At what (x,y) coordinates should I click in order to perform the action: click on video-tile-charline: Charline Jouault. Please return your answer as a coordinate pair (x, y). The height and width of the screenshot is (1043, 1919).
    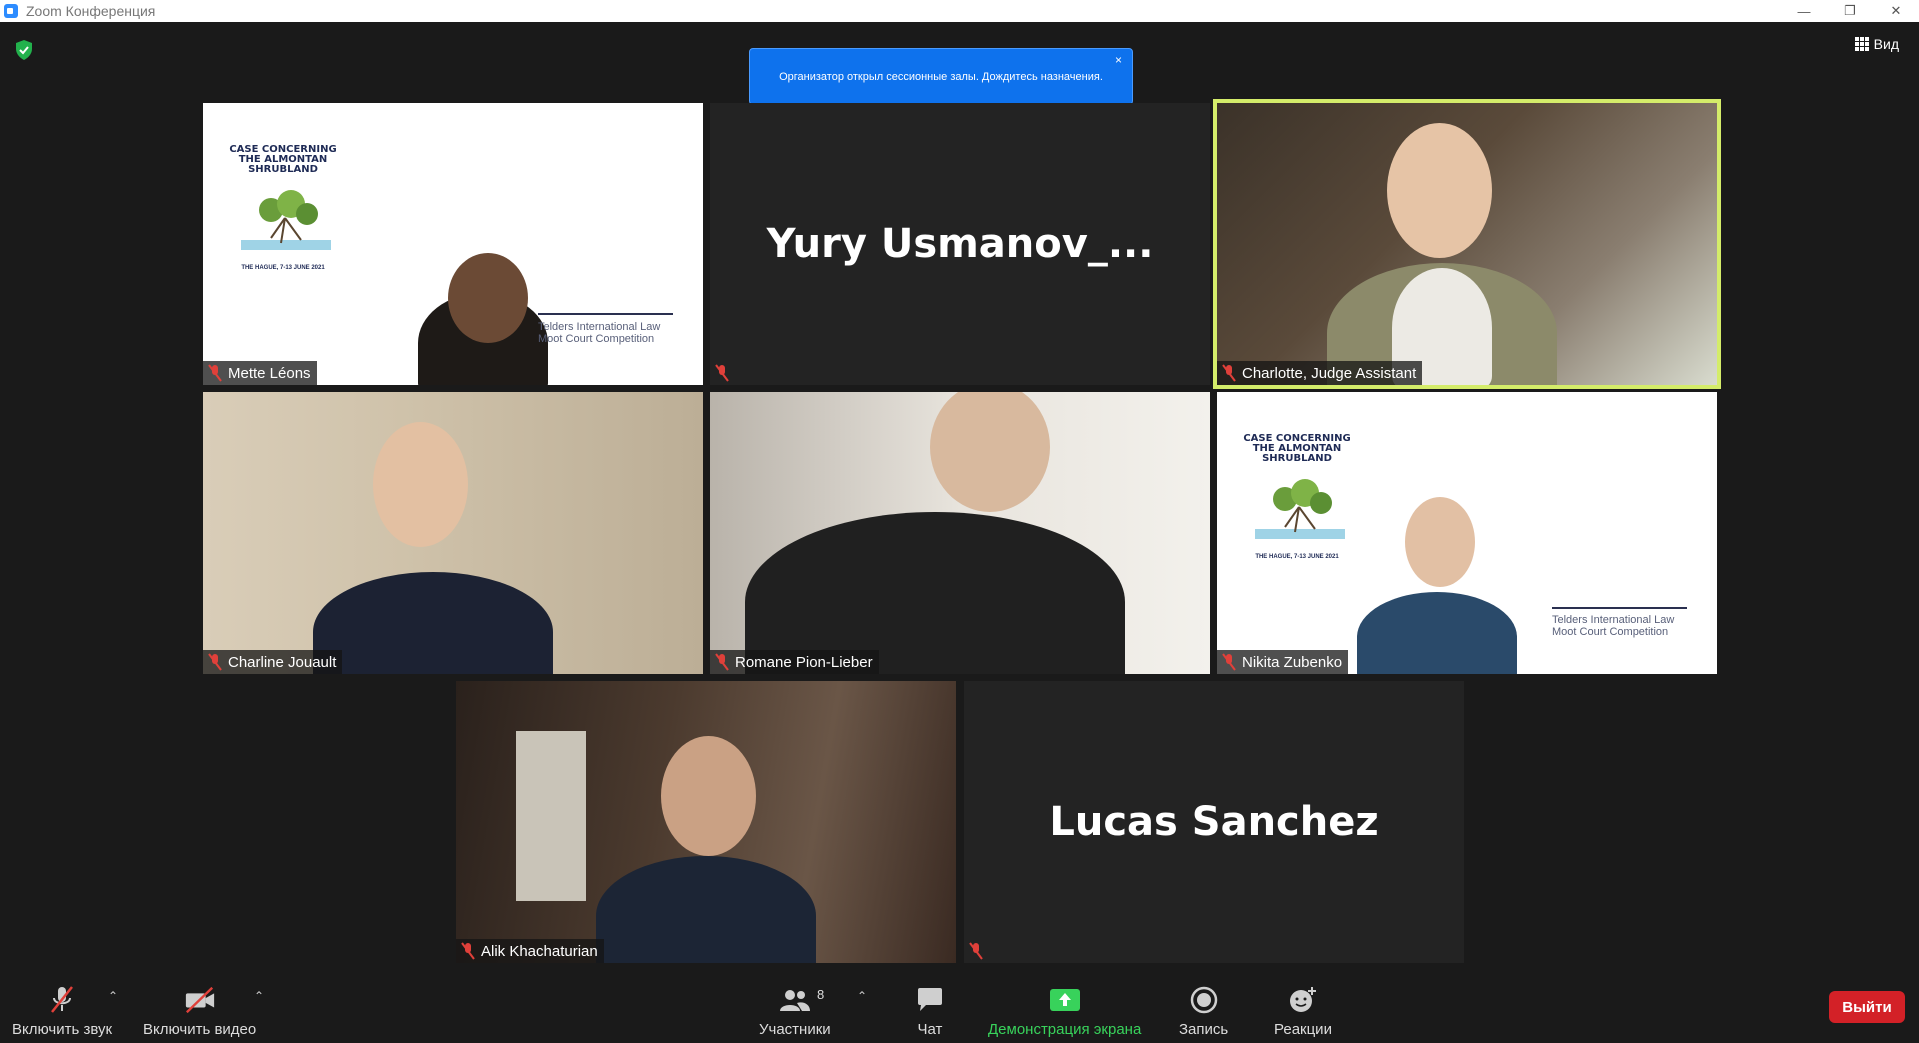
    Looking at the image, I should click on (453, 533).